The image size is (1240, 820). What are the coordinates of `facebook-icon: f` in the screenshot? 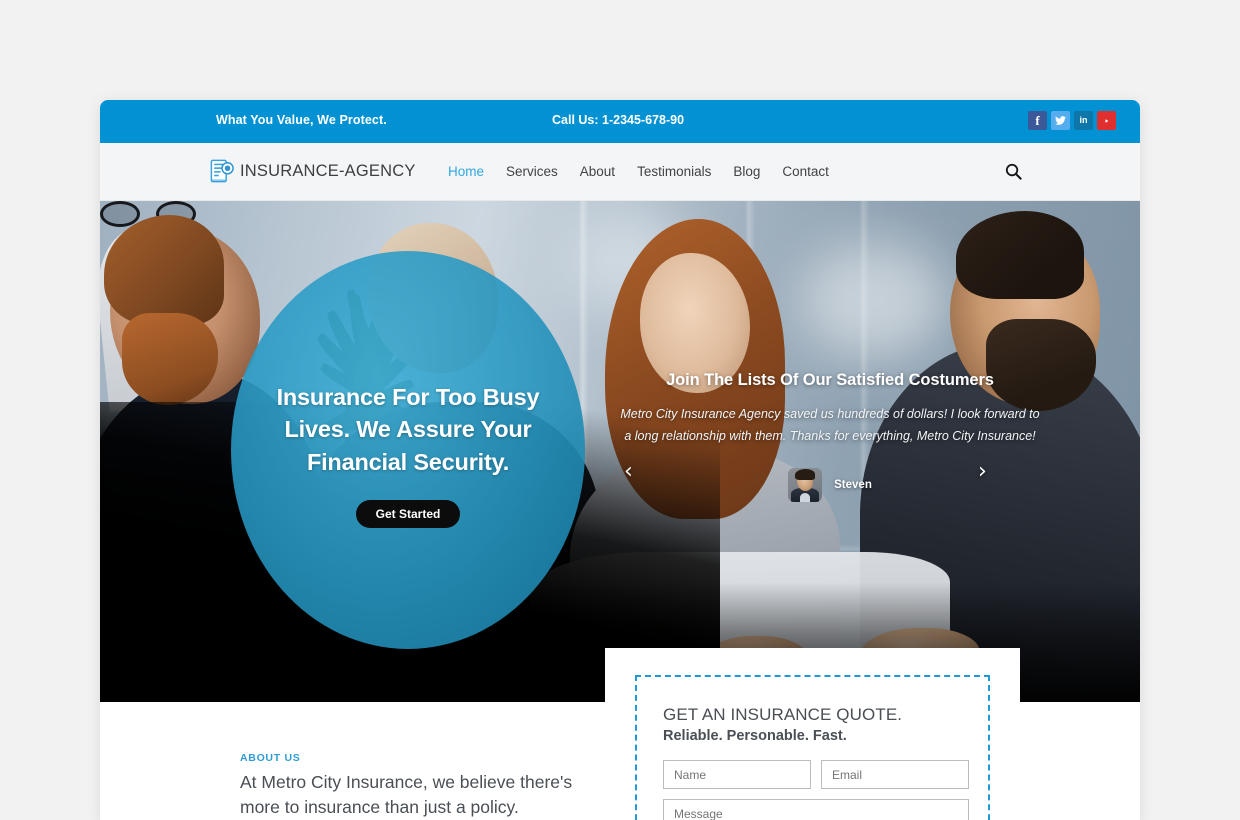 It's located at (1037, 120).